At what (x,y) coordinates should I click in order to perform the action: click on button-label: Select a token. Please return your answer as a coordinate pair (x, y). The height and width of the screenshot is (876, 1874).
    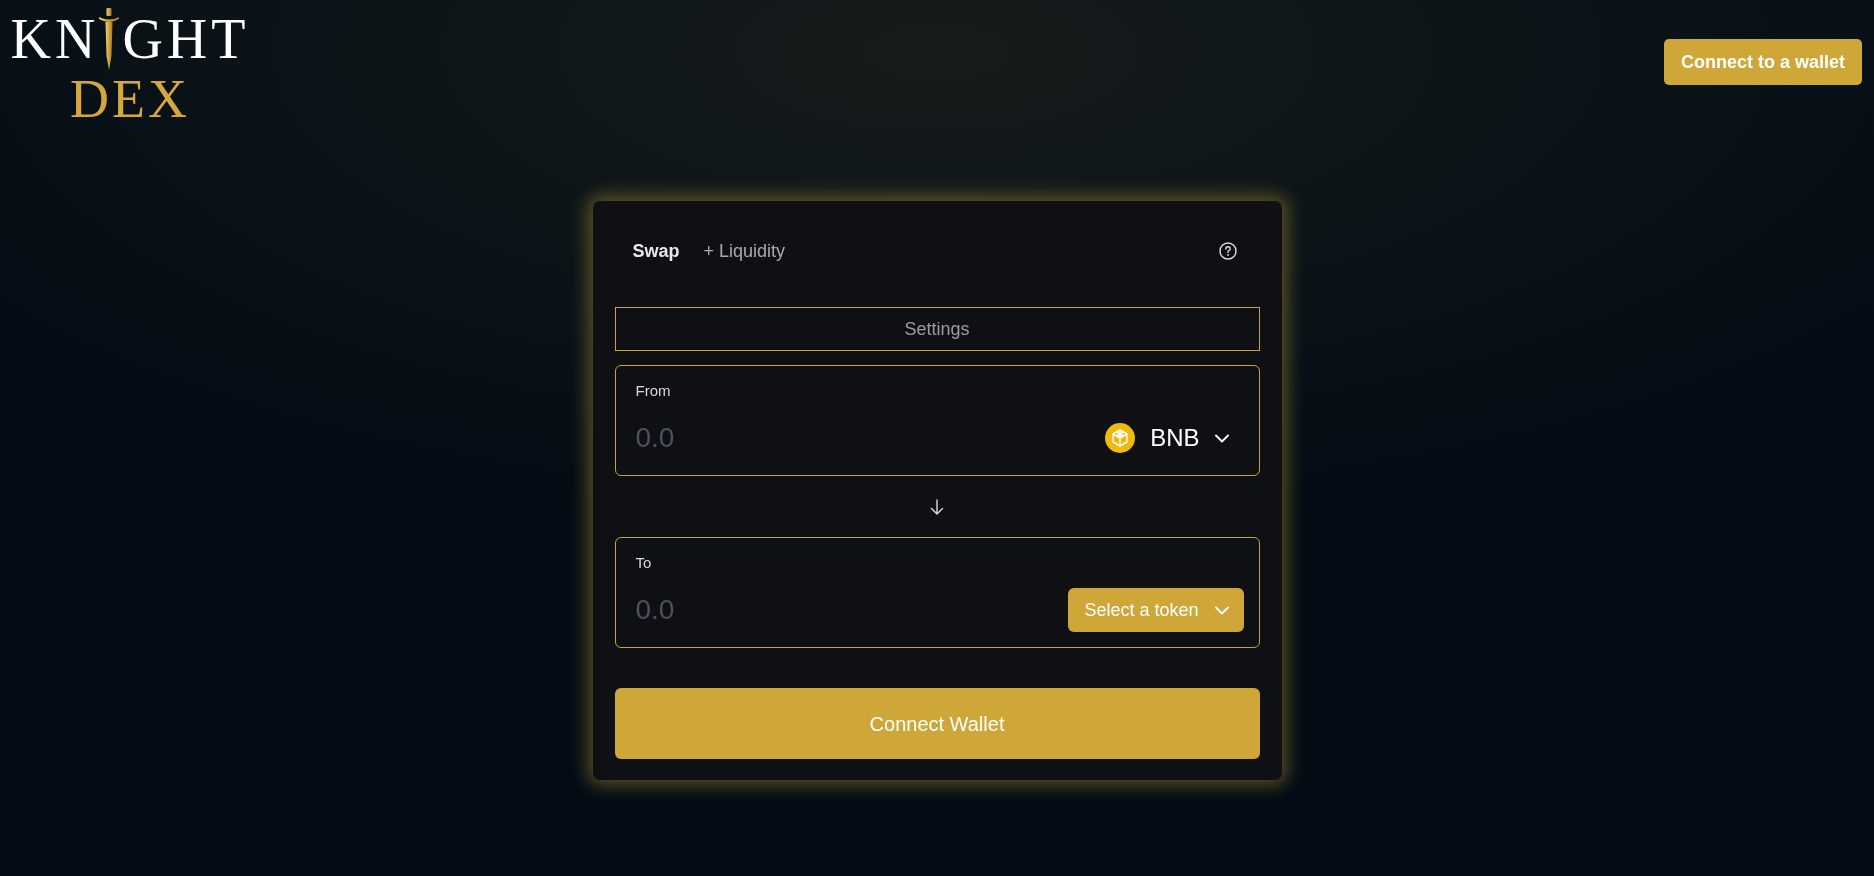
    Looking at the image, I should click on (1141, 610).